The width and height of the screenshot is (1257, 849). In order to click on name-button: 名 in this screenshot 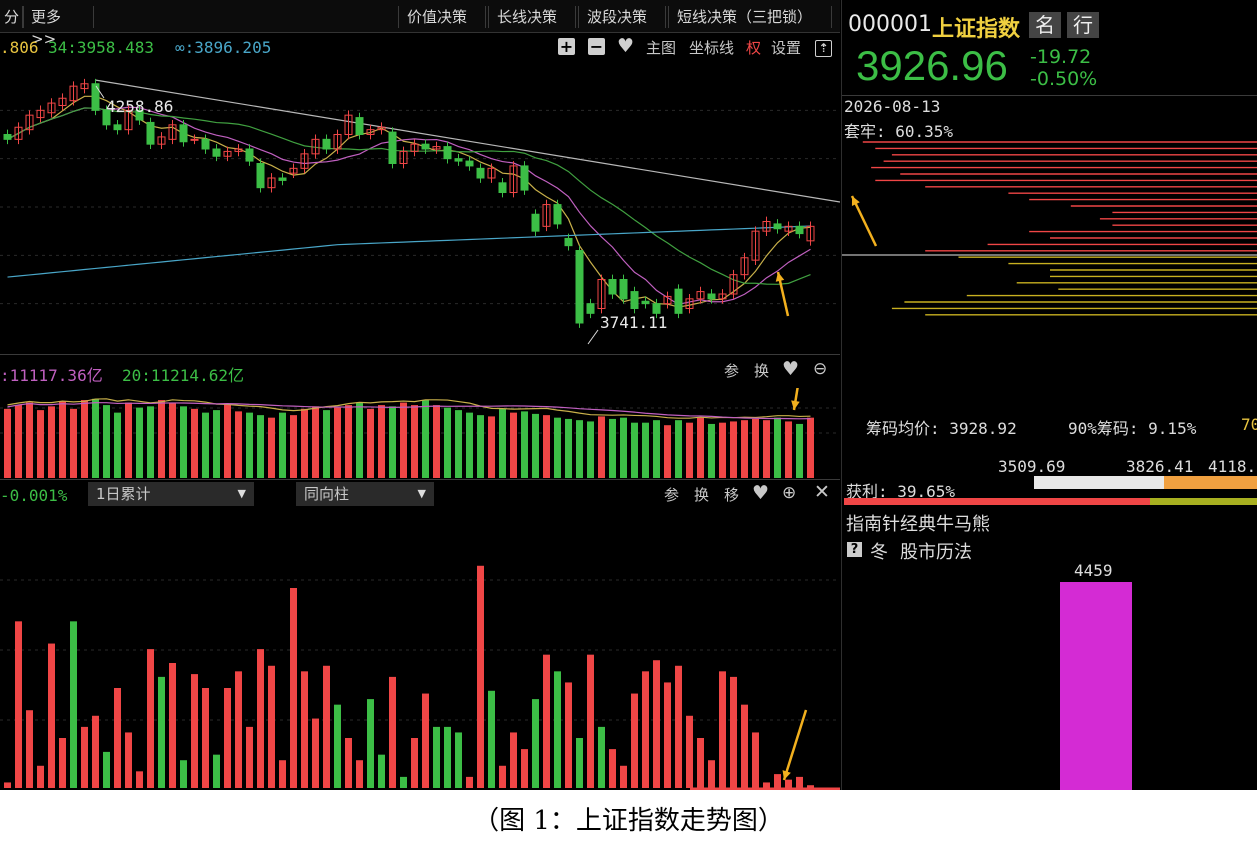, I will do `click(1045, 25)`.